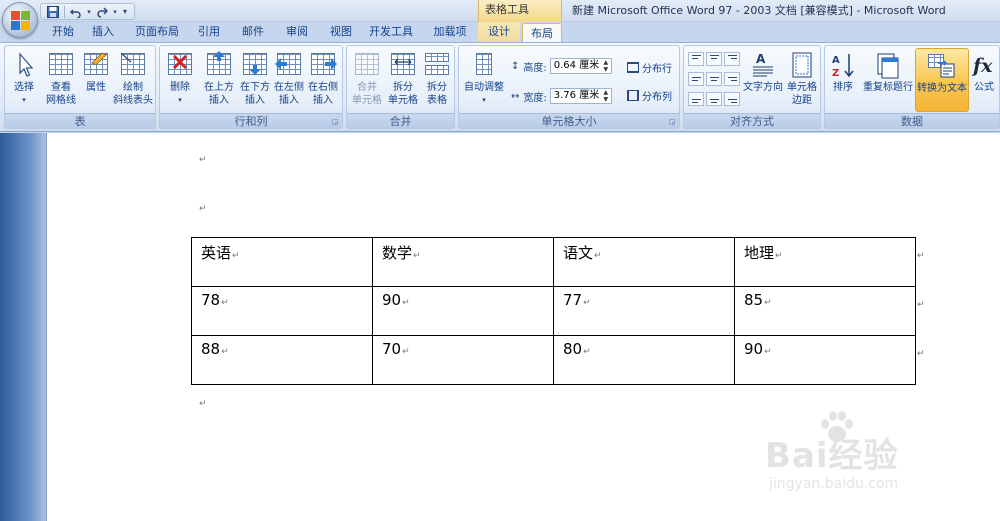 The height and width of the screenshot is (521, 1000). I want to click on right-label-1: 在右侧, so click(323, 87).